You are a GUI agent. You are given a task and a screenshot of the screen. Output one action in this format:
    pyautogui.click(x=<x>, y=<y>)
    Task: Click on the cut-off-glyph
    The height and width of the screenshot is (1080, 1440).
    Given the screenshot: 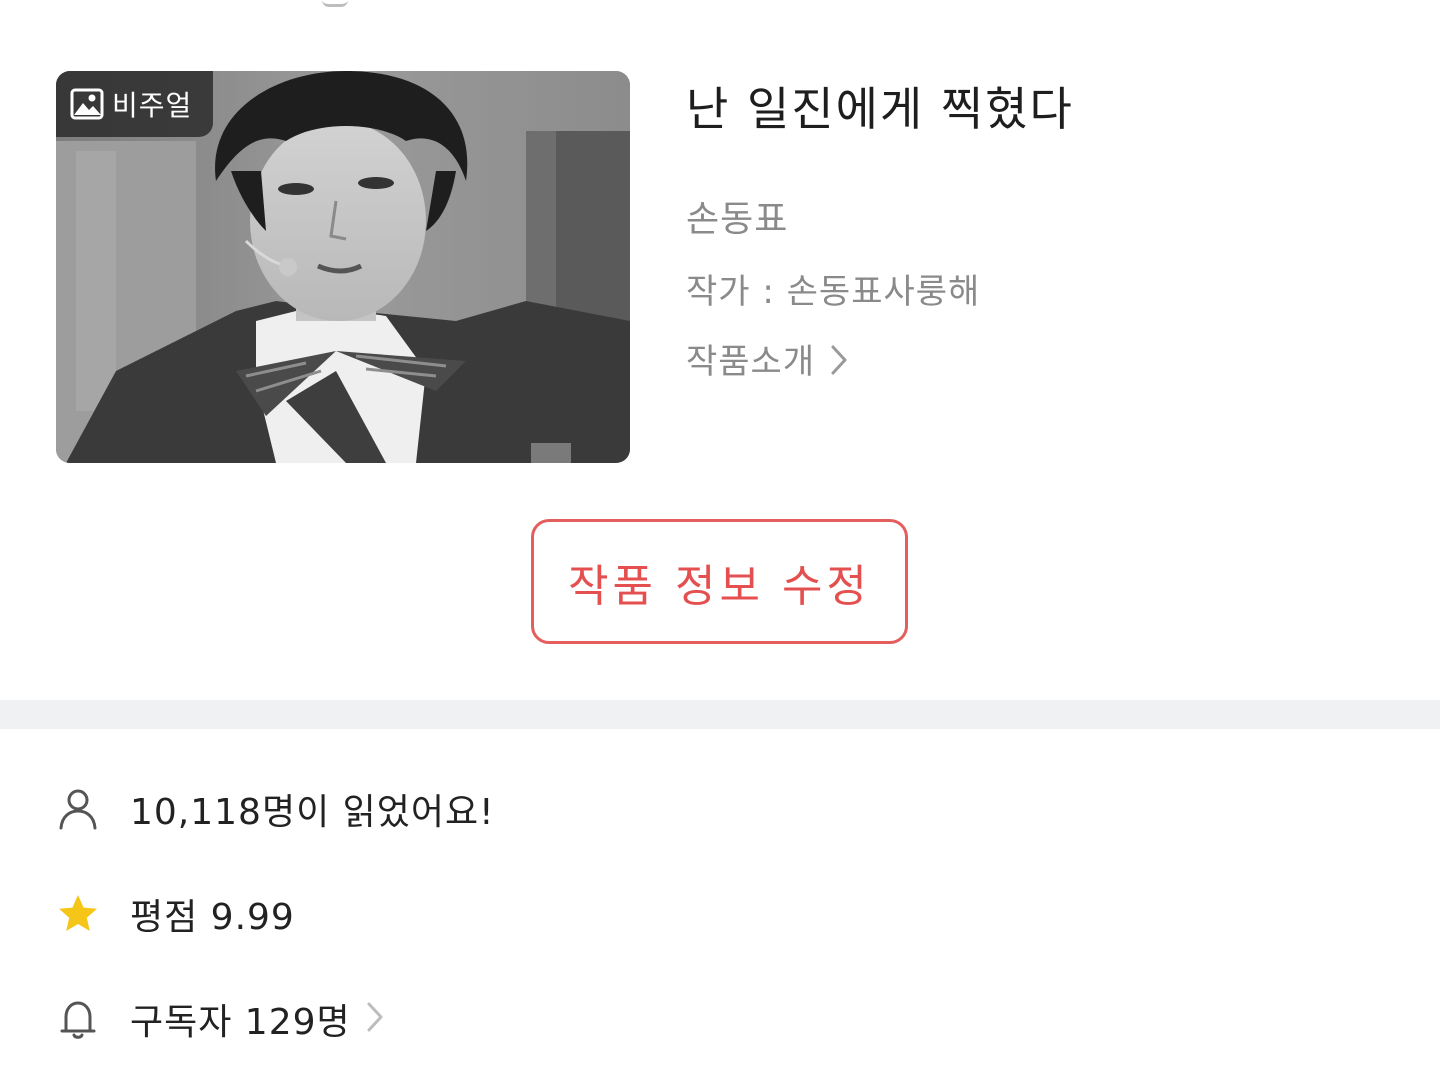 What is the action you would take?
    pyautogui.click(x=335, y=3)
    